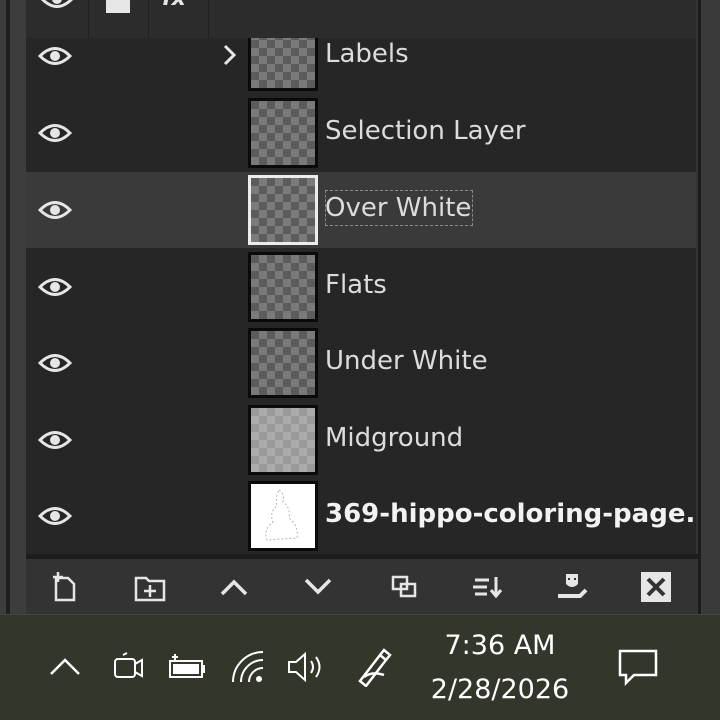 This screenshot has width=720, height=720. What do you see at coordinates (57, 19) in the screenshot?
I see `visibility-column-header` at bounding box center [57, 19].